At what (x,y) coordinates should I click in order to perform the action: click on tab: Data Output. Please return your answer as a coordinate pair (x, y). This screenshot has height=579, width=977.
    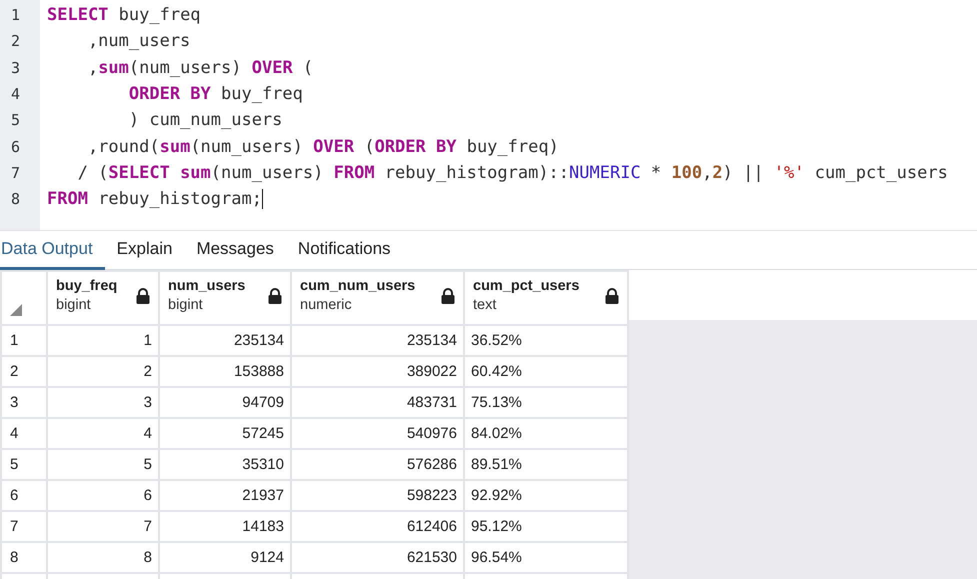
    Looking at the image, I should click on (52, 250).